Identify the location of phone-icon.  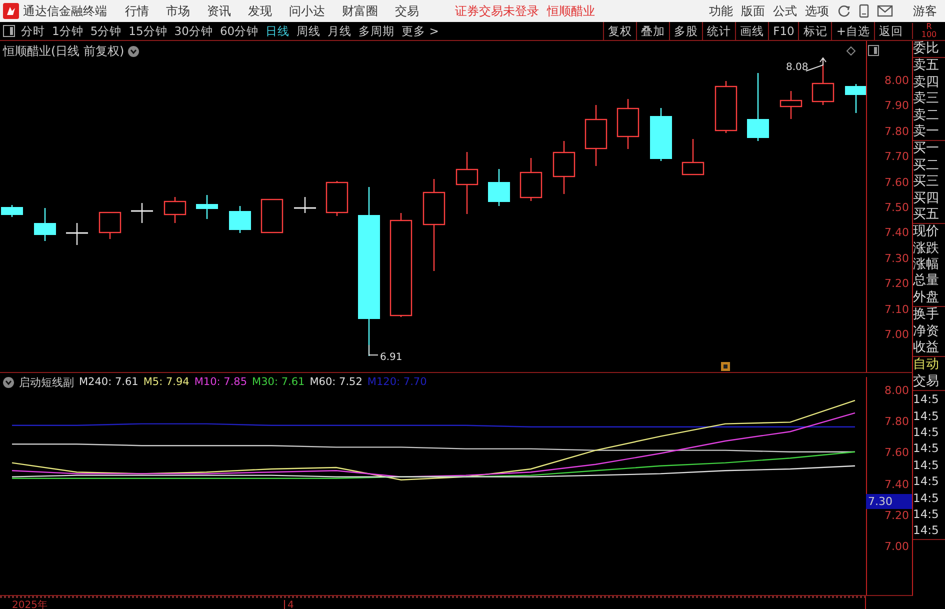
(864, 11).